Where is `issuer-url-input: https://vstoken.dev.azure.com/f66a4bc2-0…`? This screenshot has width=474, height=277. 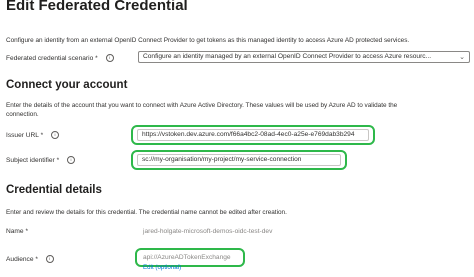
issuer-url-input: https://vstoken.dev.azure.com/f66a4bc2-0… is located at coordinates (253, 135).